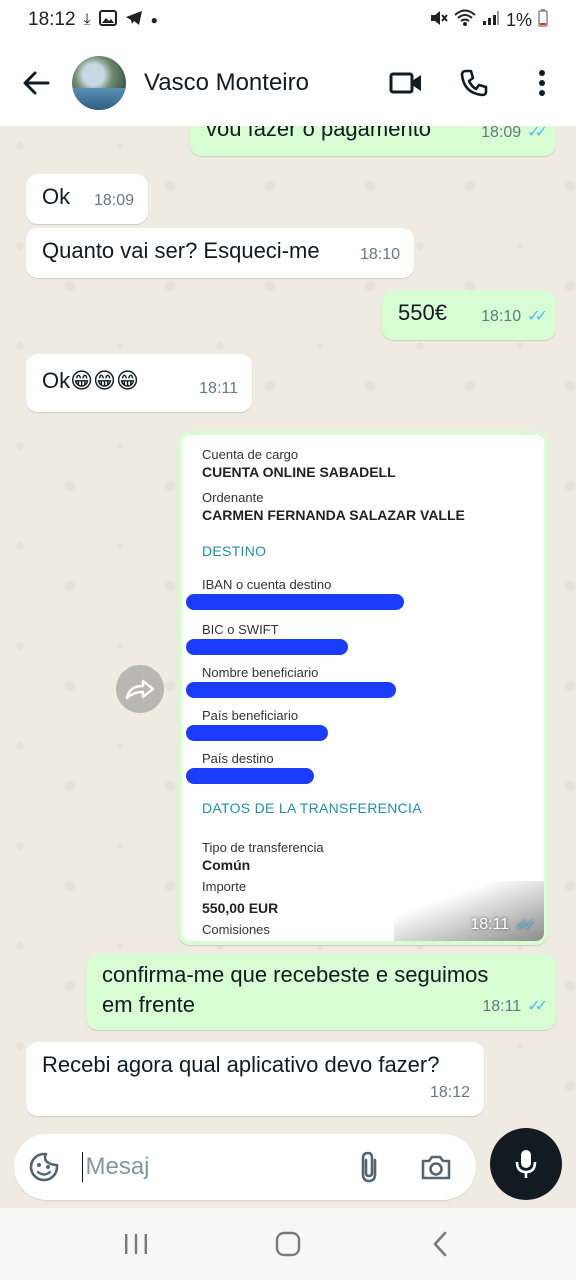 This screenshot has width=576, height=1280. What do you see at coordinates (518, 19) in the screenshot?
I see `battery-level: 1%` at bounding box center [518, 19].